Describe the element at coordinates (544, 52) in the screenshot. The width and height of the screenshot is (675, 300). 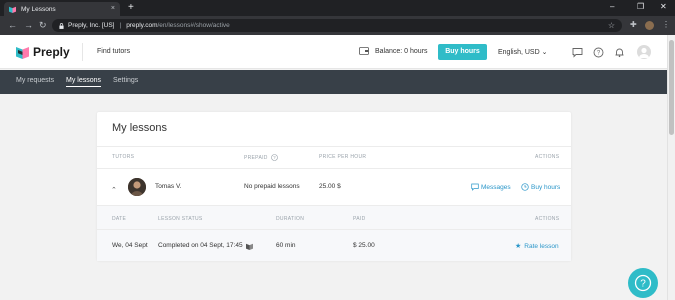
I see `chevron-down-icon: ⌄` at that location.